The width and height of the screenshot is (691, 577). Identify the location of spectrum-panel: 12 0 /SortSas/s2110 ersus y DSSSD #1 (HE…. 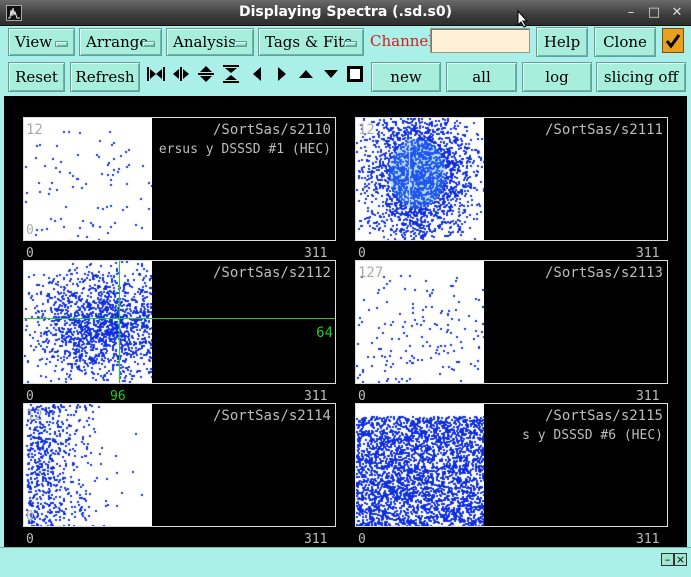
(179, 179).